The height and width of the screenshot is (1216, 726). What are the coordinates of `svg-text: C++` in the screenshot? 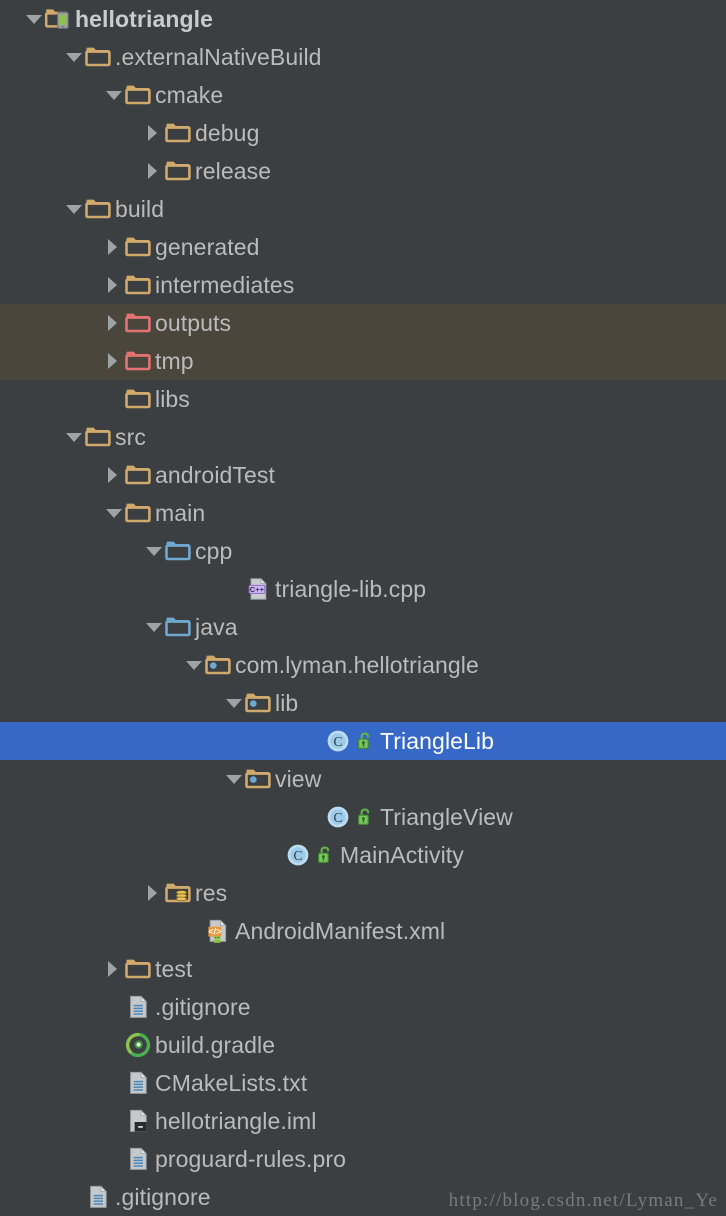 It's located at (257, 589).